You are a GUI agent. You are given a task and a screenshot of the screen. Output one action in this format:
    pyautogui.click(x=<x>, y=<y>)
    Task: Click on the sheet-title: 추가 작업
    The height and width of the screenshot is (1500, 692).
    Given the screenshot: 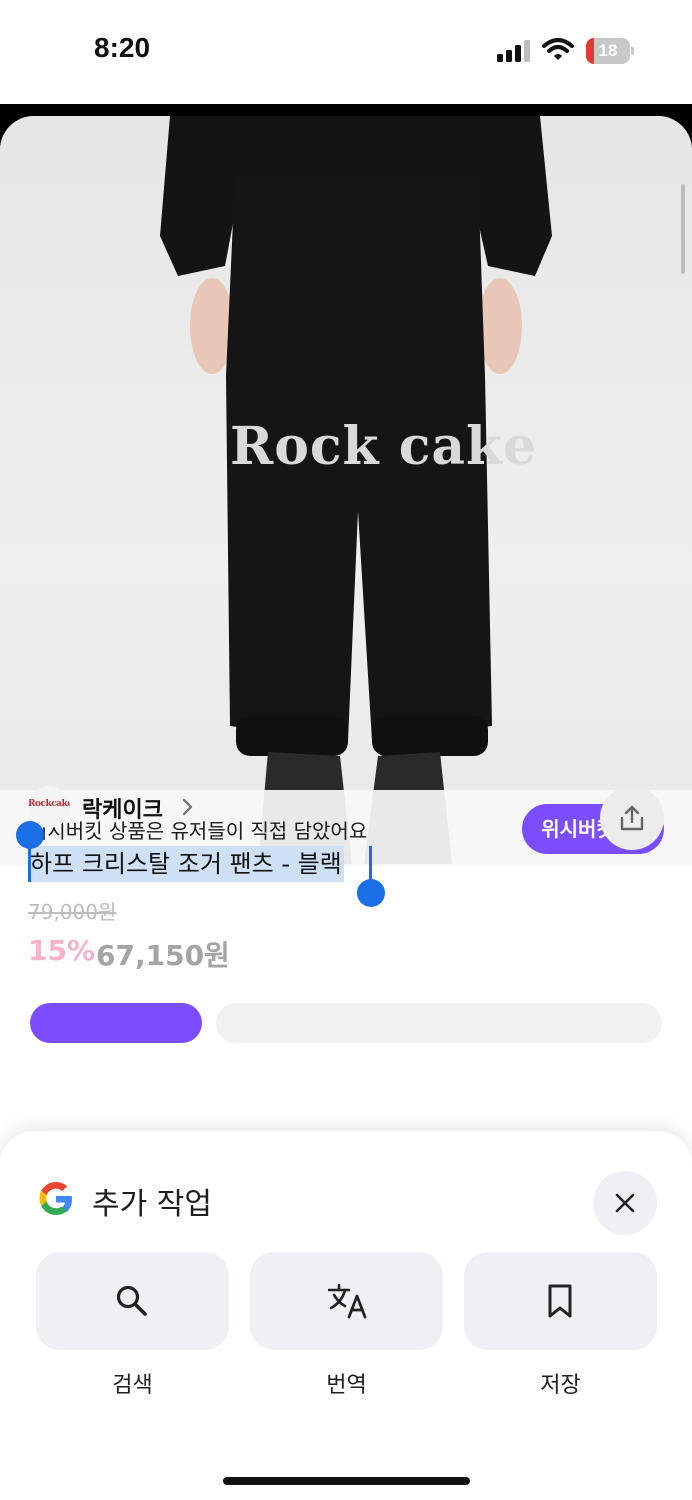 What is the action you would take?
    pyautogui.click(x=152, y=1204)
    